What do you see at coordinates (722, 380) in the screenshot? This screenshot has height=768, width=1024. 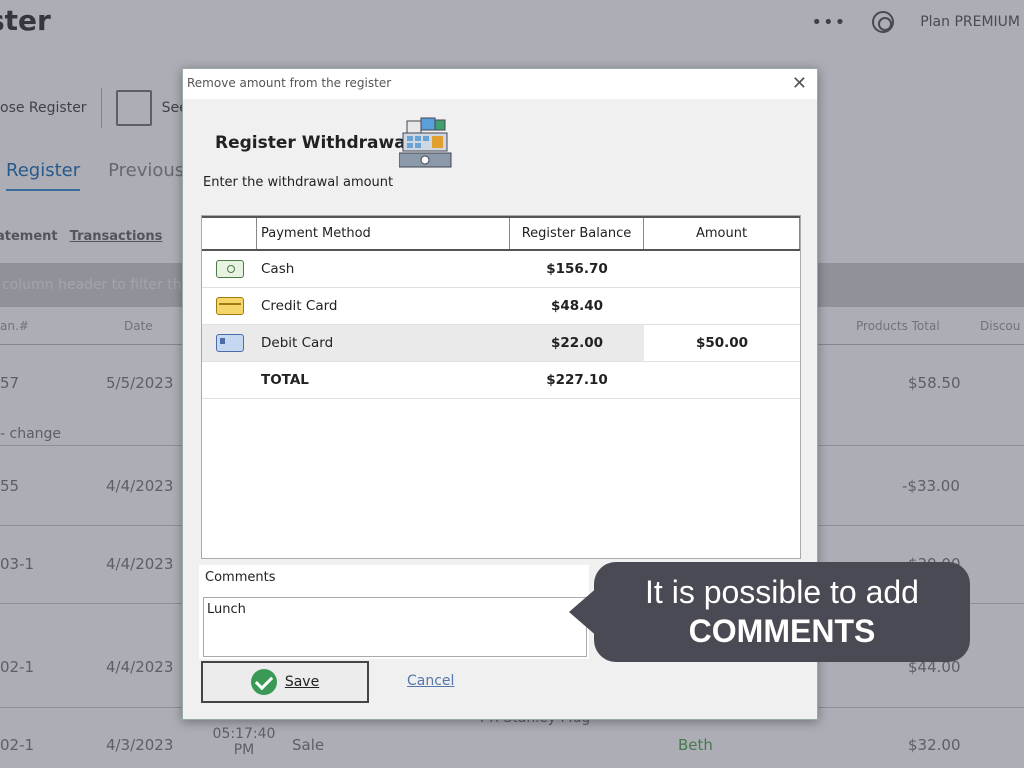 I see `total-amount` at bounding box center [722, 380].